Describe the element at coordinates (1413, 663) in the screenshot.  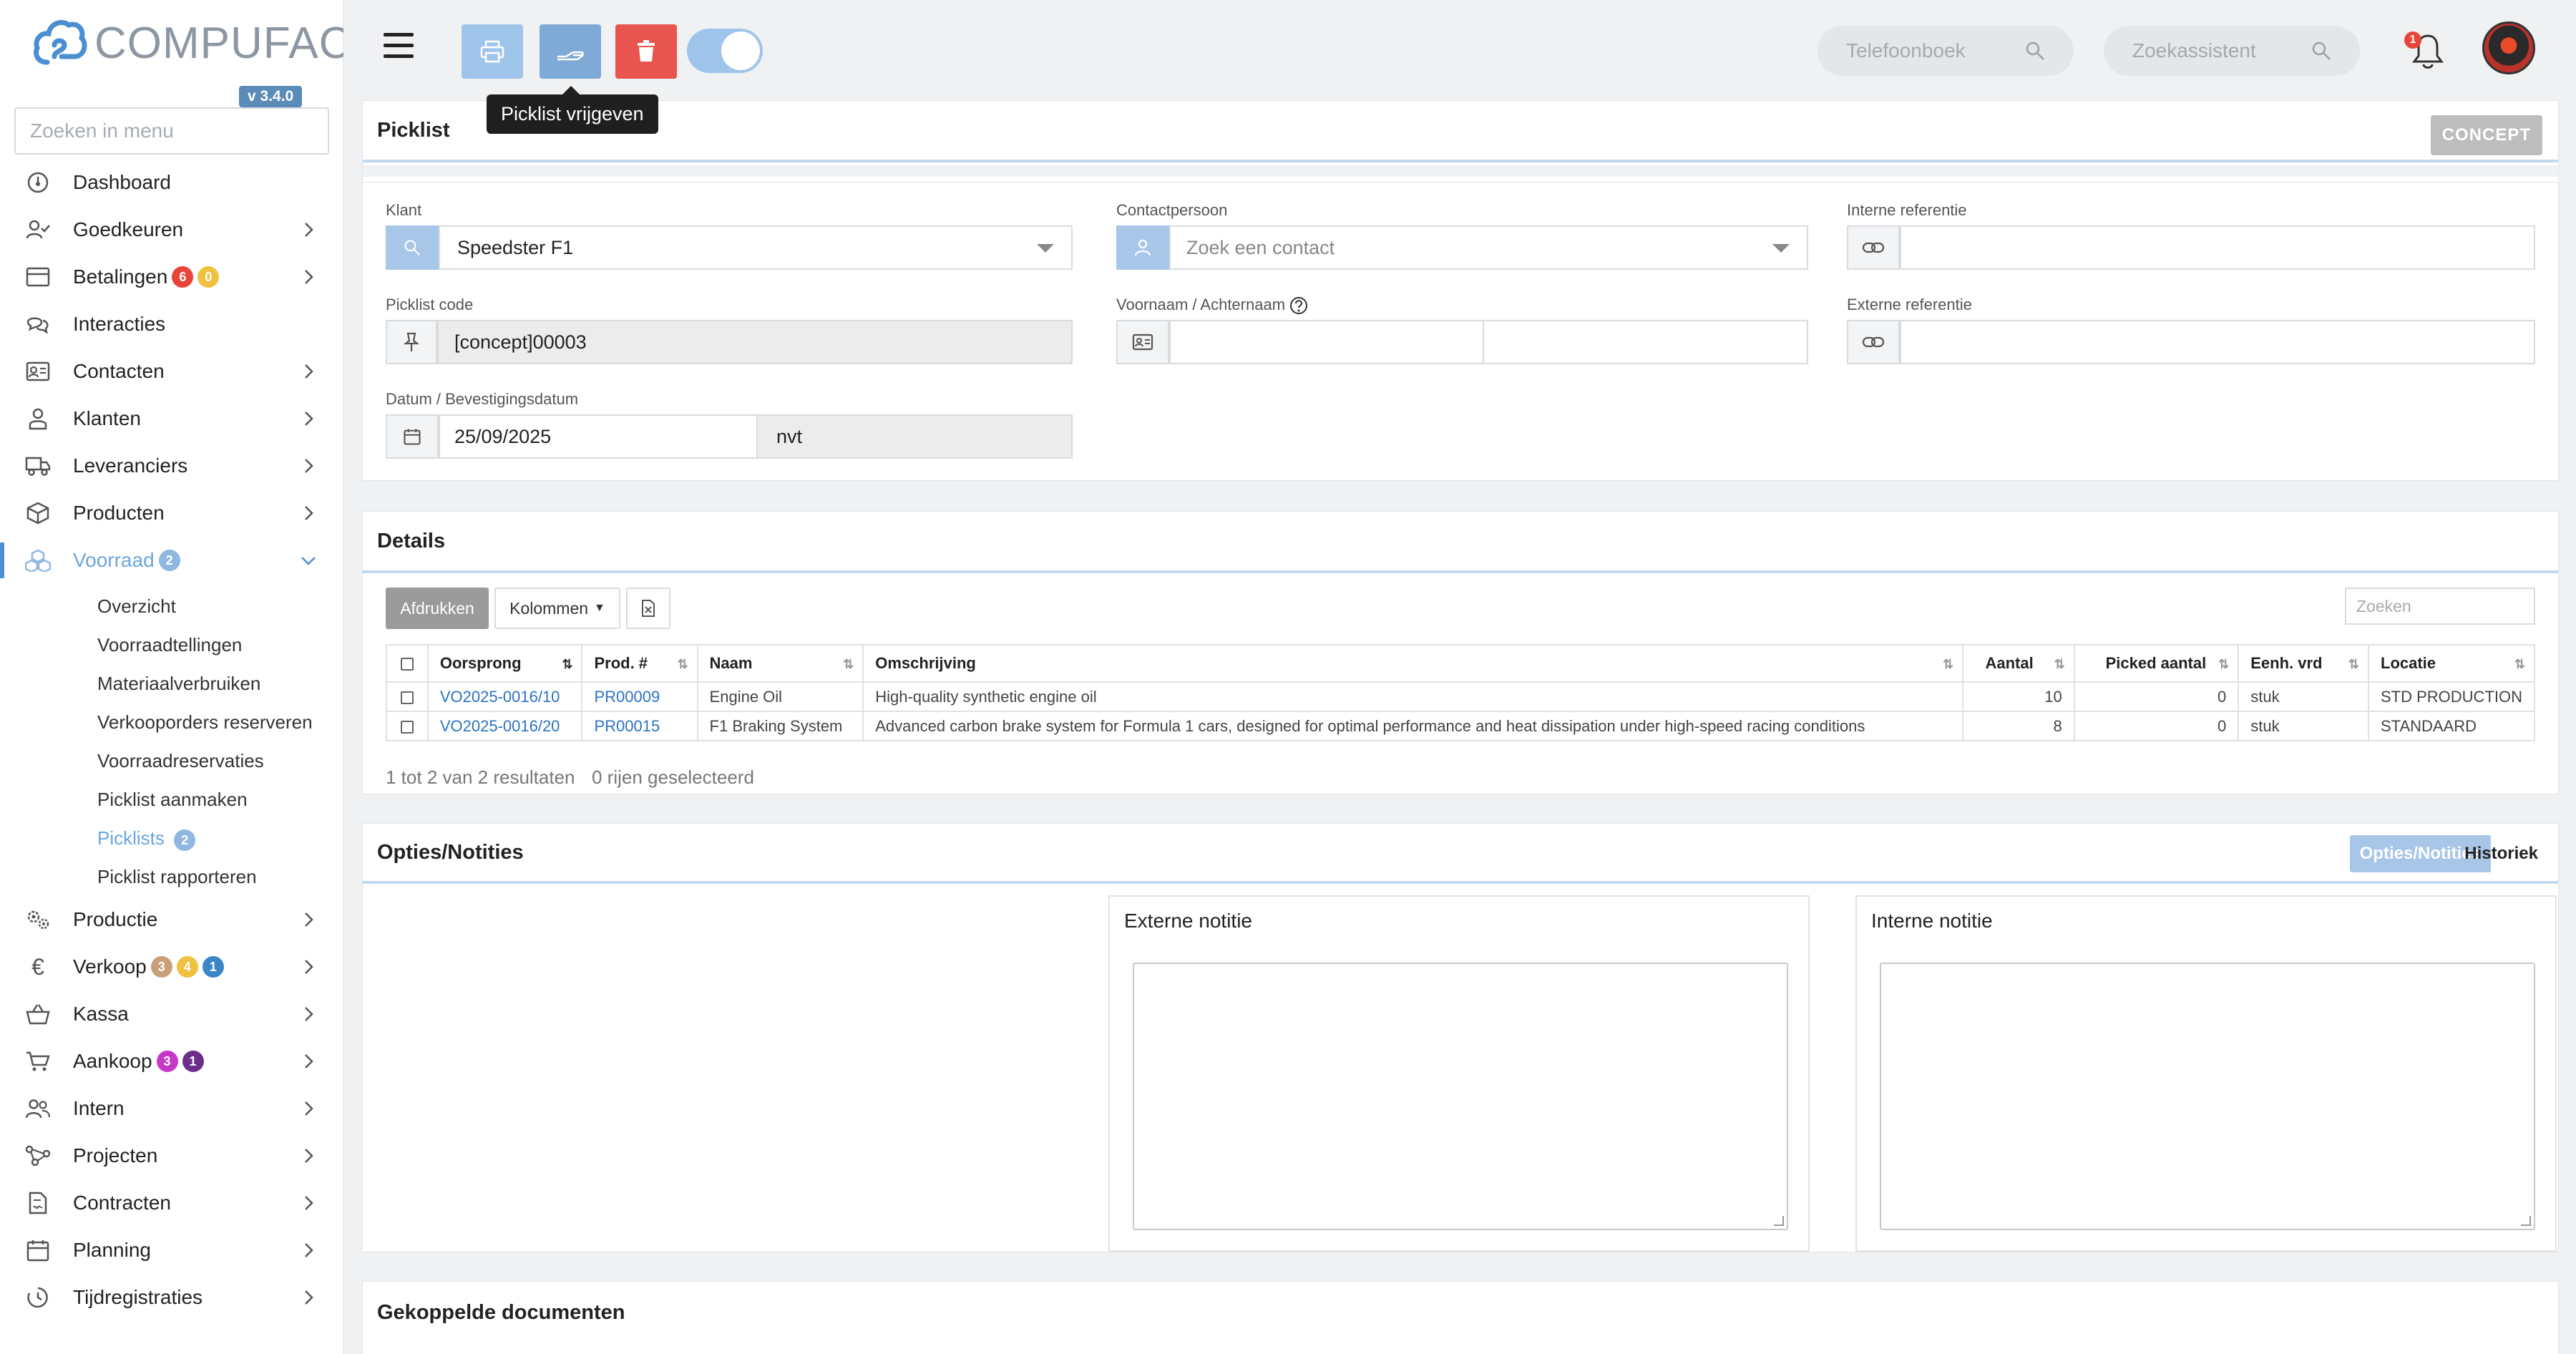
I see `col-omschrijving: Omschrijving ⇅` at that location.